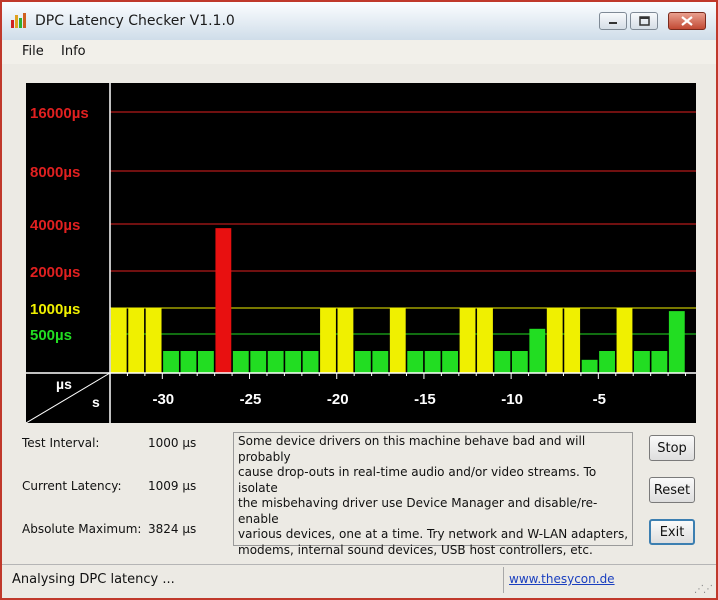 Image resolution: width=718 pixels, height=600 pixels. What do you see at coordinates (72, 486) in the screenshot?
I see `current-latency-label: Current Latency:` at bounding box center [72, 486].